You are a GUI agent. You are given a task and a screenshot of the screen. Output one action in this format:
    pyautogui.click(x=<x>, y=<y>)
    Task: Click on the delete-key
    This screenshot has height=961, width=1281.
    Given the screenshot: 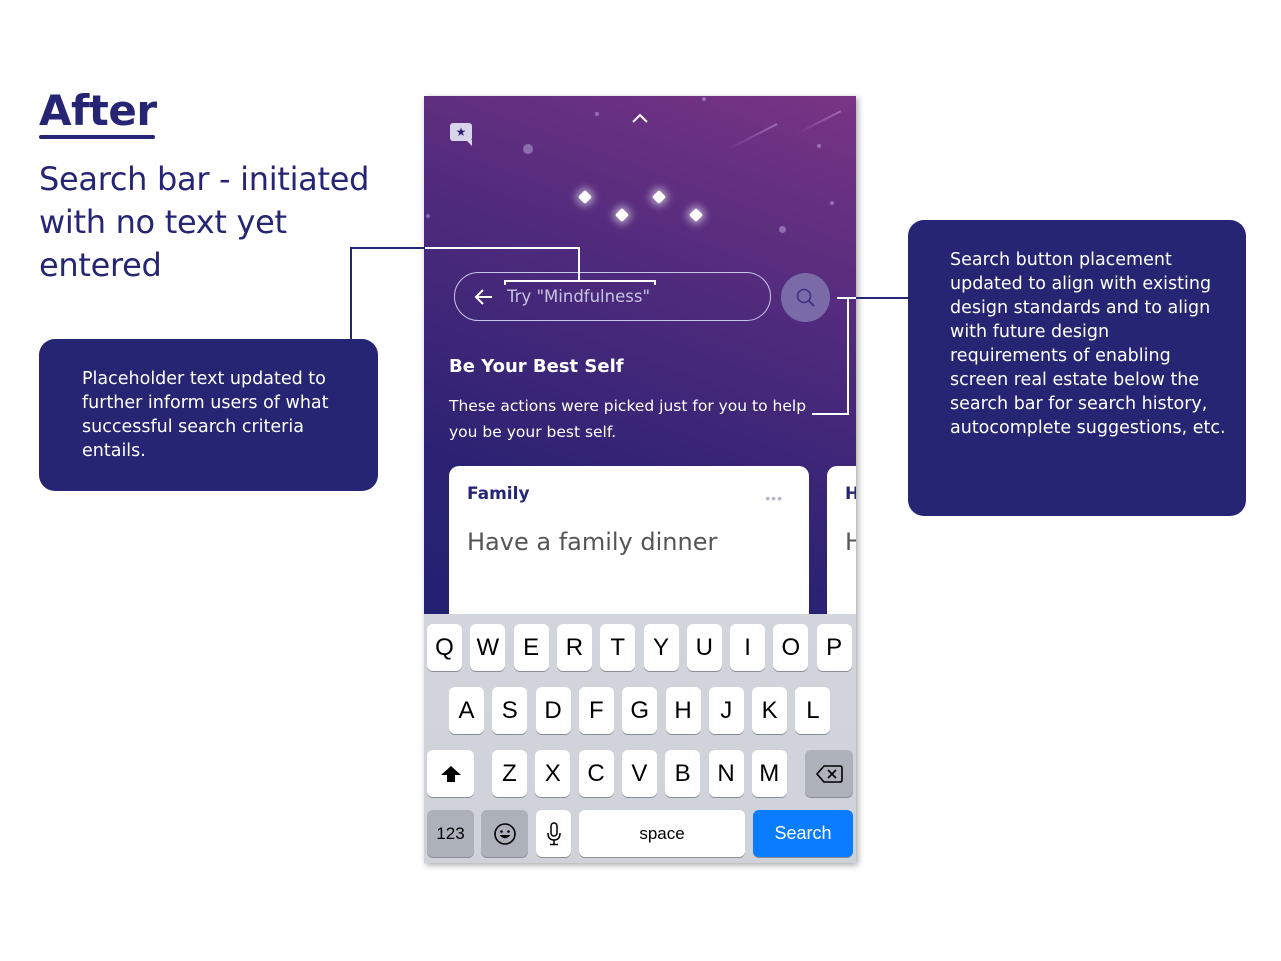 What is the action you would take?
    pyautogui.click(x=829, y=773)
    